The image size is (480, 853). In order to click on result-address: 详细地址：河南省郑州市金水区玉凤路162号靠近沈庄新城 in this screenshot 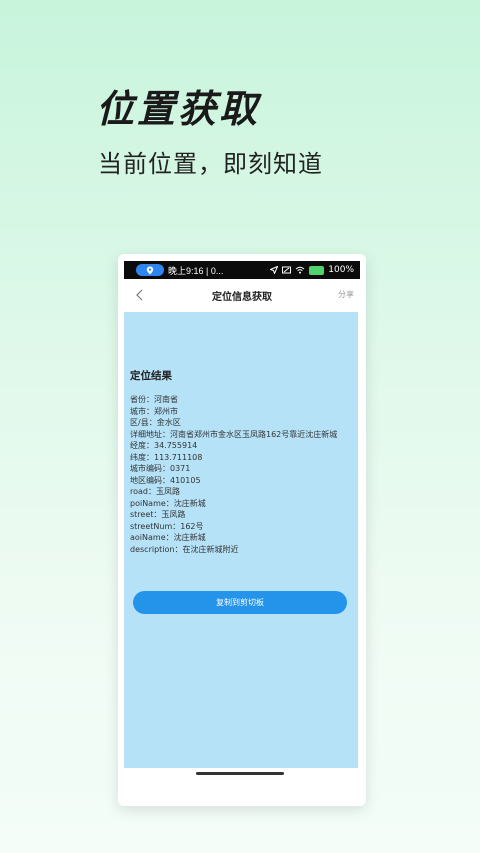, I will do `click(234, 434)`.